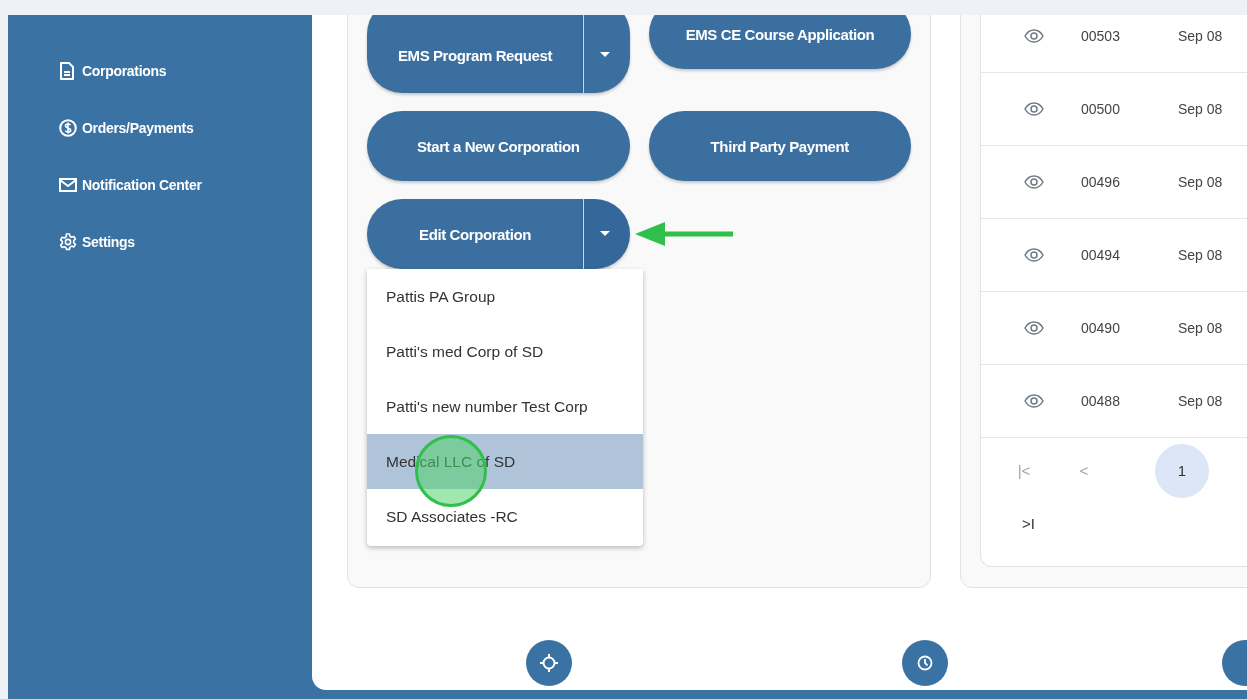 The height and width of the screenshot is (699, 1247). What do you see at coordinates (498, 146) in the screenshot?
I see `action-button: Start a New Corporation` at bounding box center [498, 146].